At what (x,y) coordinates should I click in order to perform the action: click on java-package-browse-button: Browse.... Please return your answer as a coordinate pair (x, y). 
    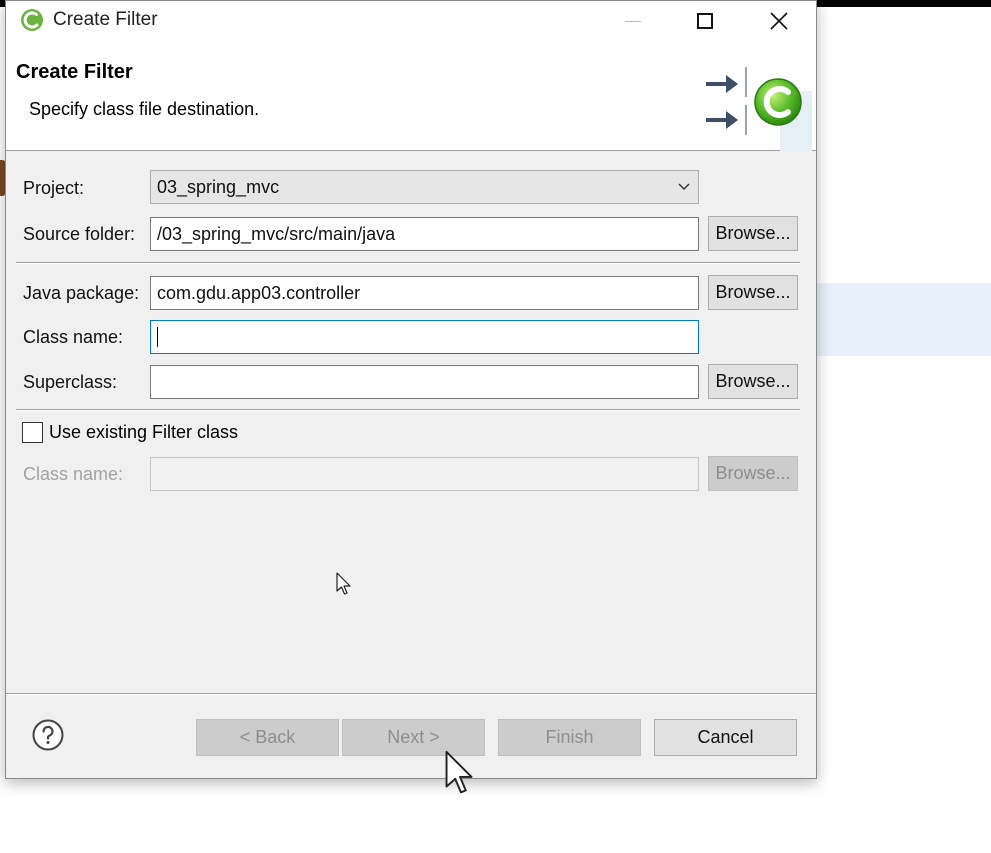
    Looking at the image, I should click on (753, 292).